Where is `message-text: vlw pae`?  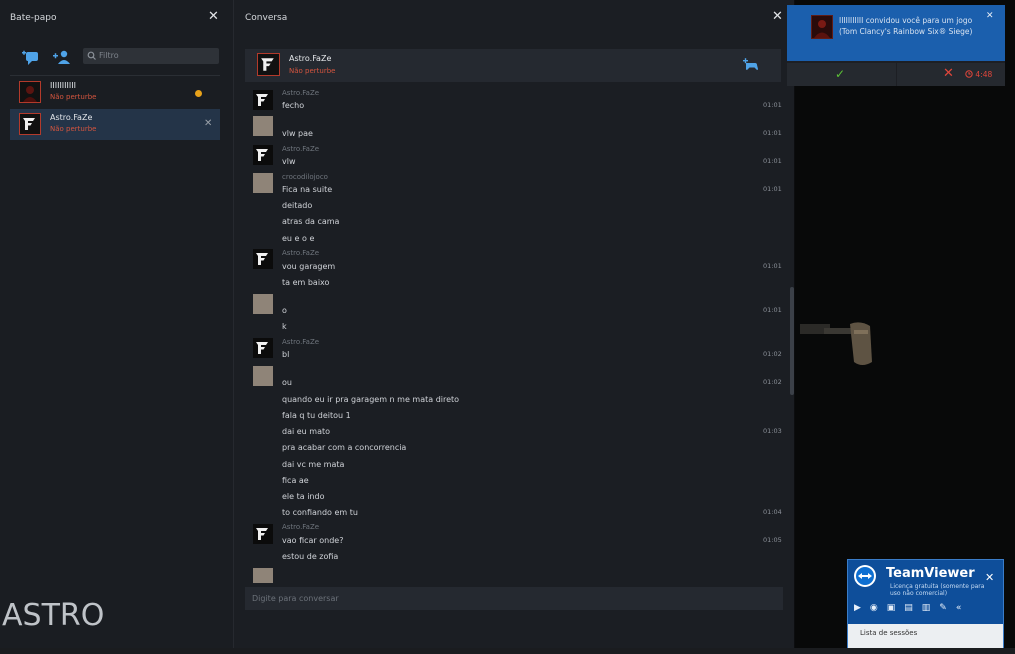 message-text: vlw pae is located at coordinates (297, 133).